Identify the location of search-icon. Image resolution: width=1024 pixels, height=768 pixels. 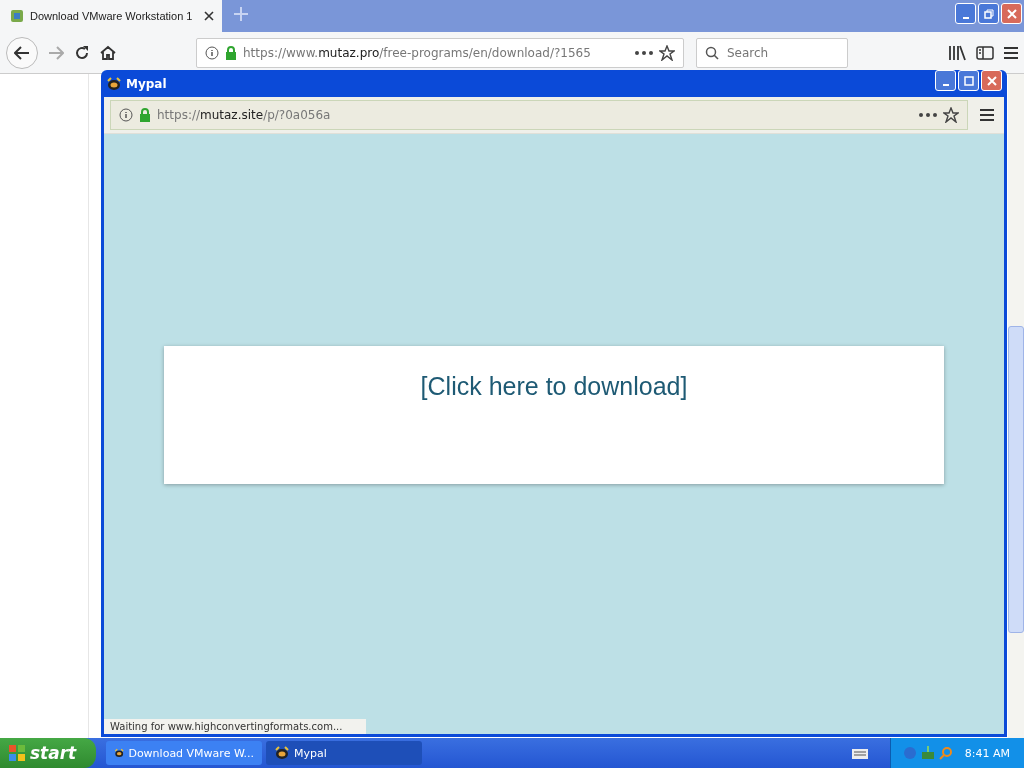
(712, 52).